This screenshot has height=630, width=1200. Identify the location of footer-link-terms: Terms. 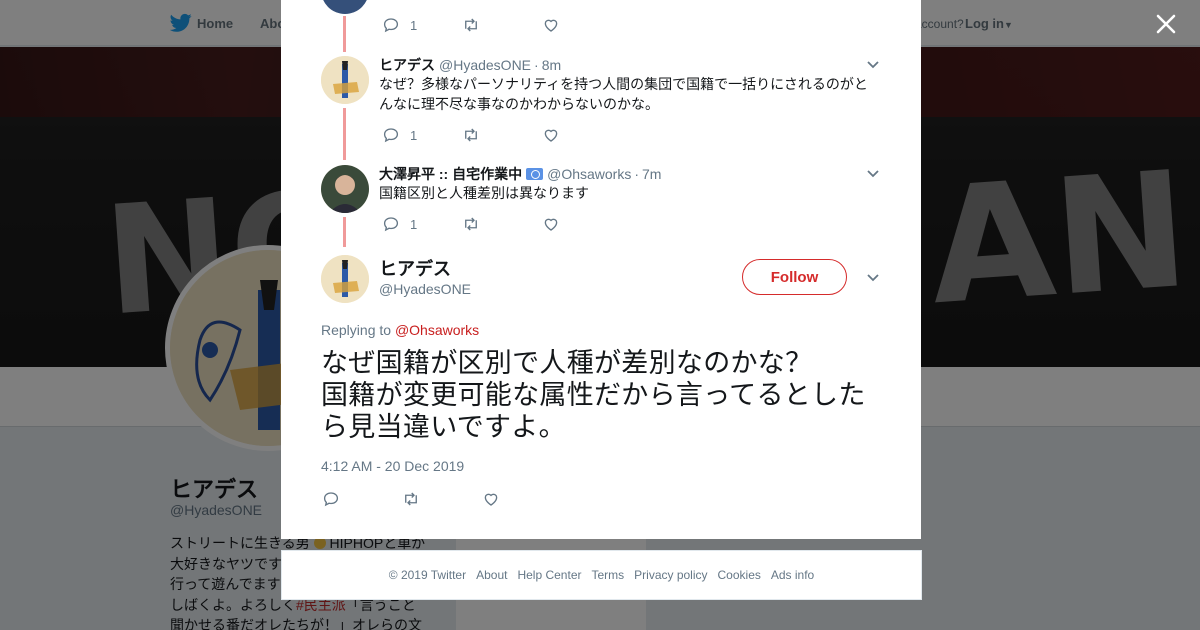
(607, 575).